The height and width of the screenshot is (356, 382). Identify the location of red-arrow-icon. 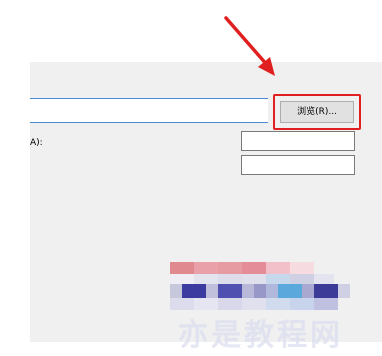
(249, 46).